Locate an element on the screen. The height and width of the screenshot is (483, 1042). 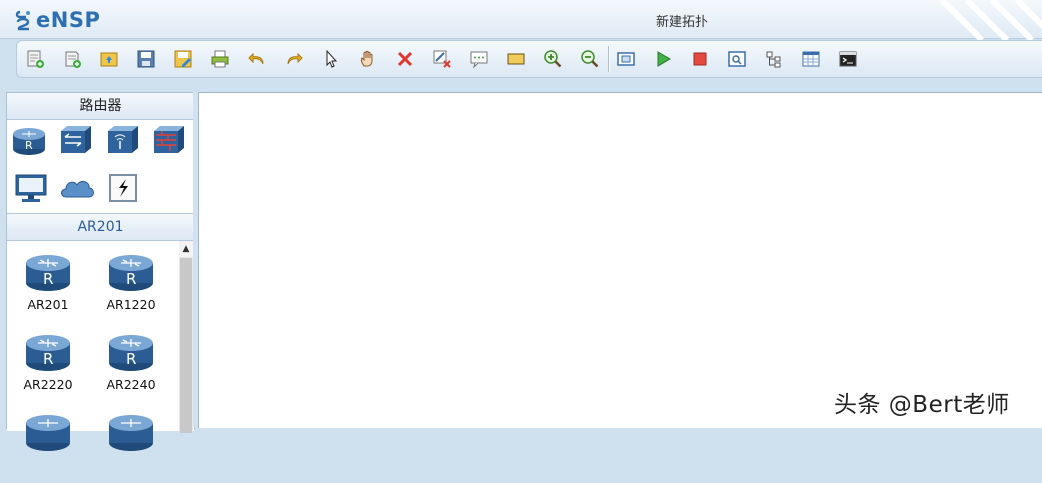
category-header: 路由器 is located at coordinates (100, 106).